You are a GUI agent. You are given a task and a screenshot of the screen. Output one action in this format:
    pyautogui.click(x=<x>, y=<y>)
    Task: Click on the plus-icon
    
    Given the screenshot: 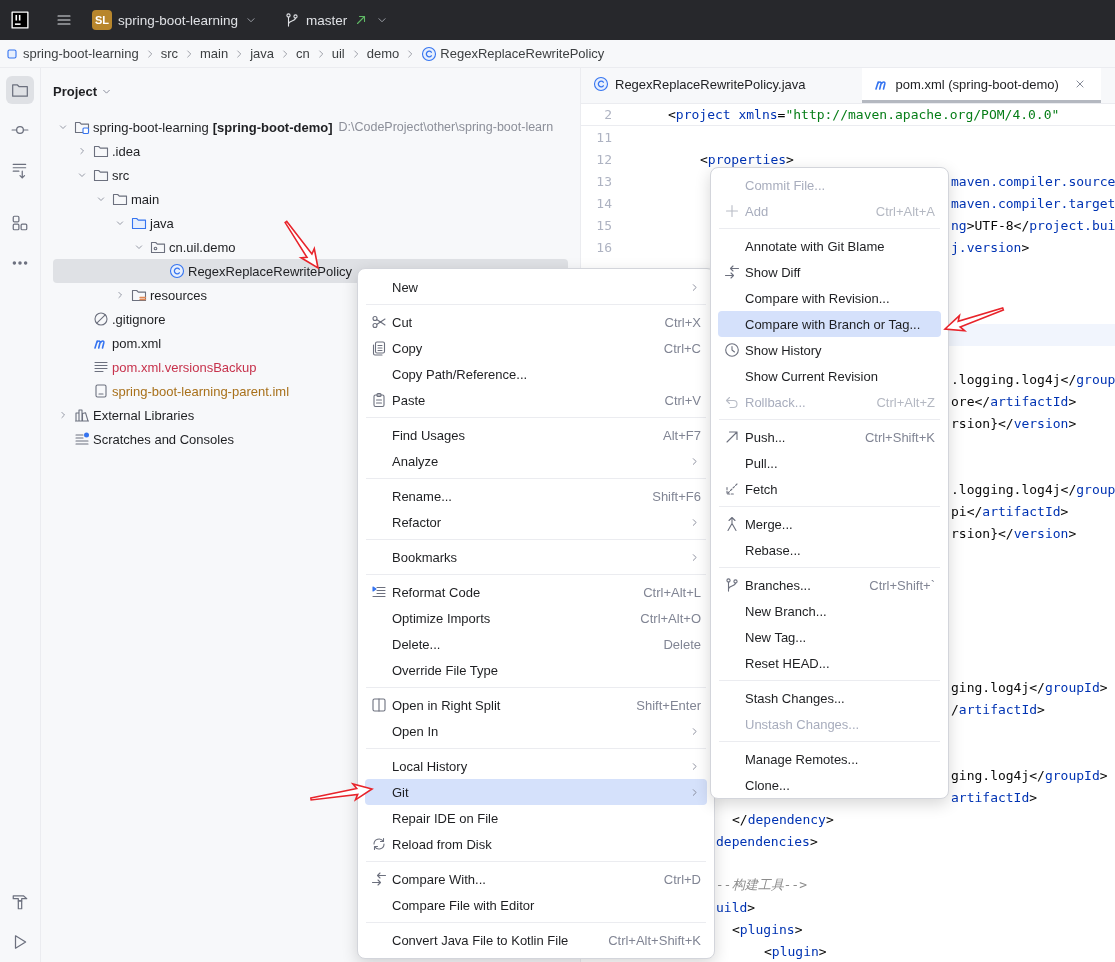 What is the action you would take?
    pyautogui.click(x=732, y=211)
    